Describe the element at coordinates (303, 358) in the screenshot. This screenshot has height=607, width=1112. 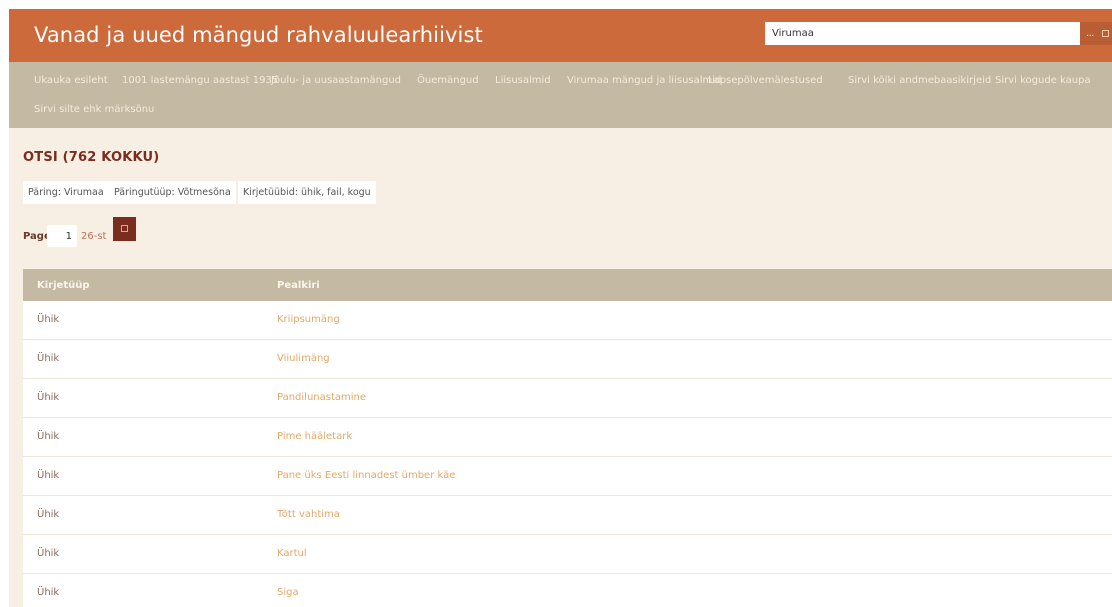
I see `cell-title-link: Viiulimäng` at that location.